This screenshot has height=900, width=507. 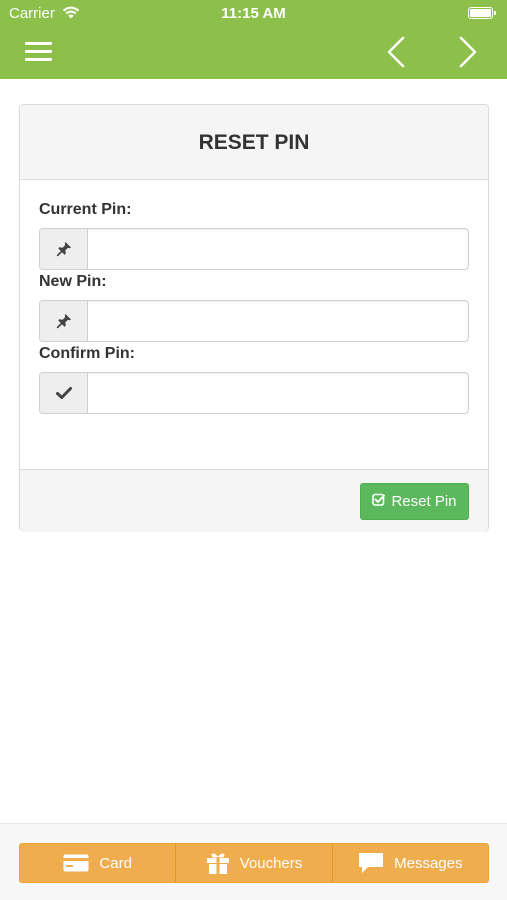 What do you see at coordinates (87, 353) in the screenshot?
I see `confirm-pin-label: Confirm Pin:` at bounding box center [87, 353].